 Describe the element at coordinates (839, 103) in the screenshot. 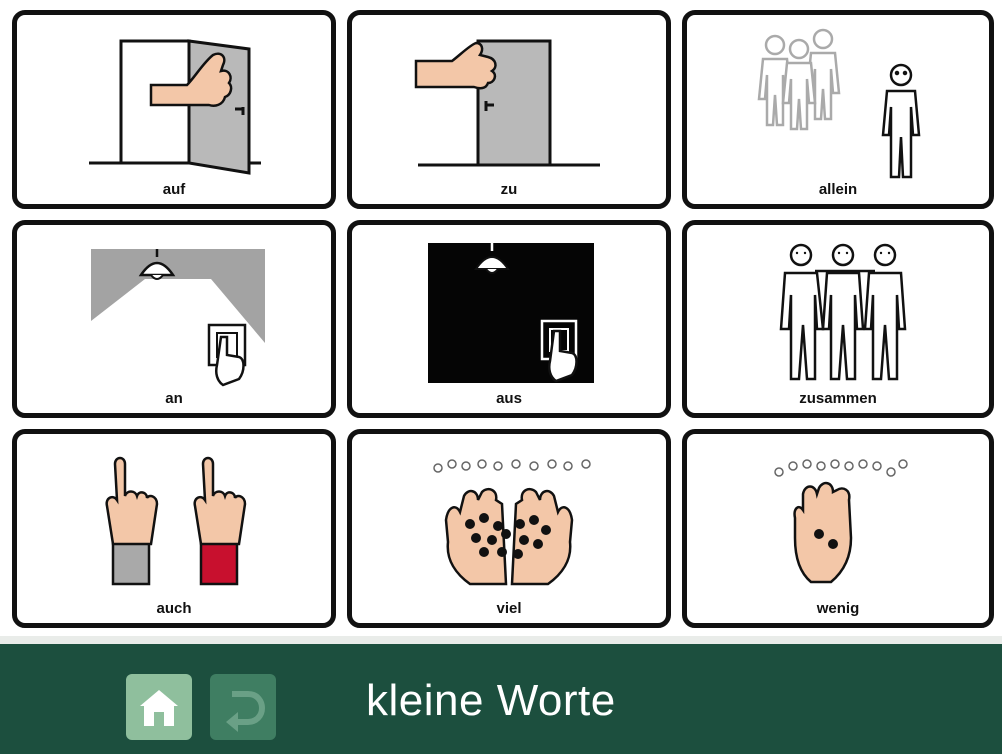

I see `alone-person-icon` at that location.